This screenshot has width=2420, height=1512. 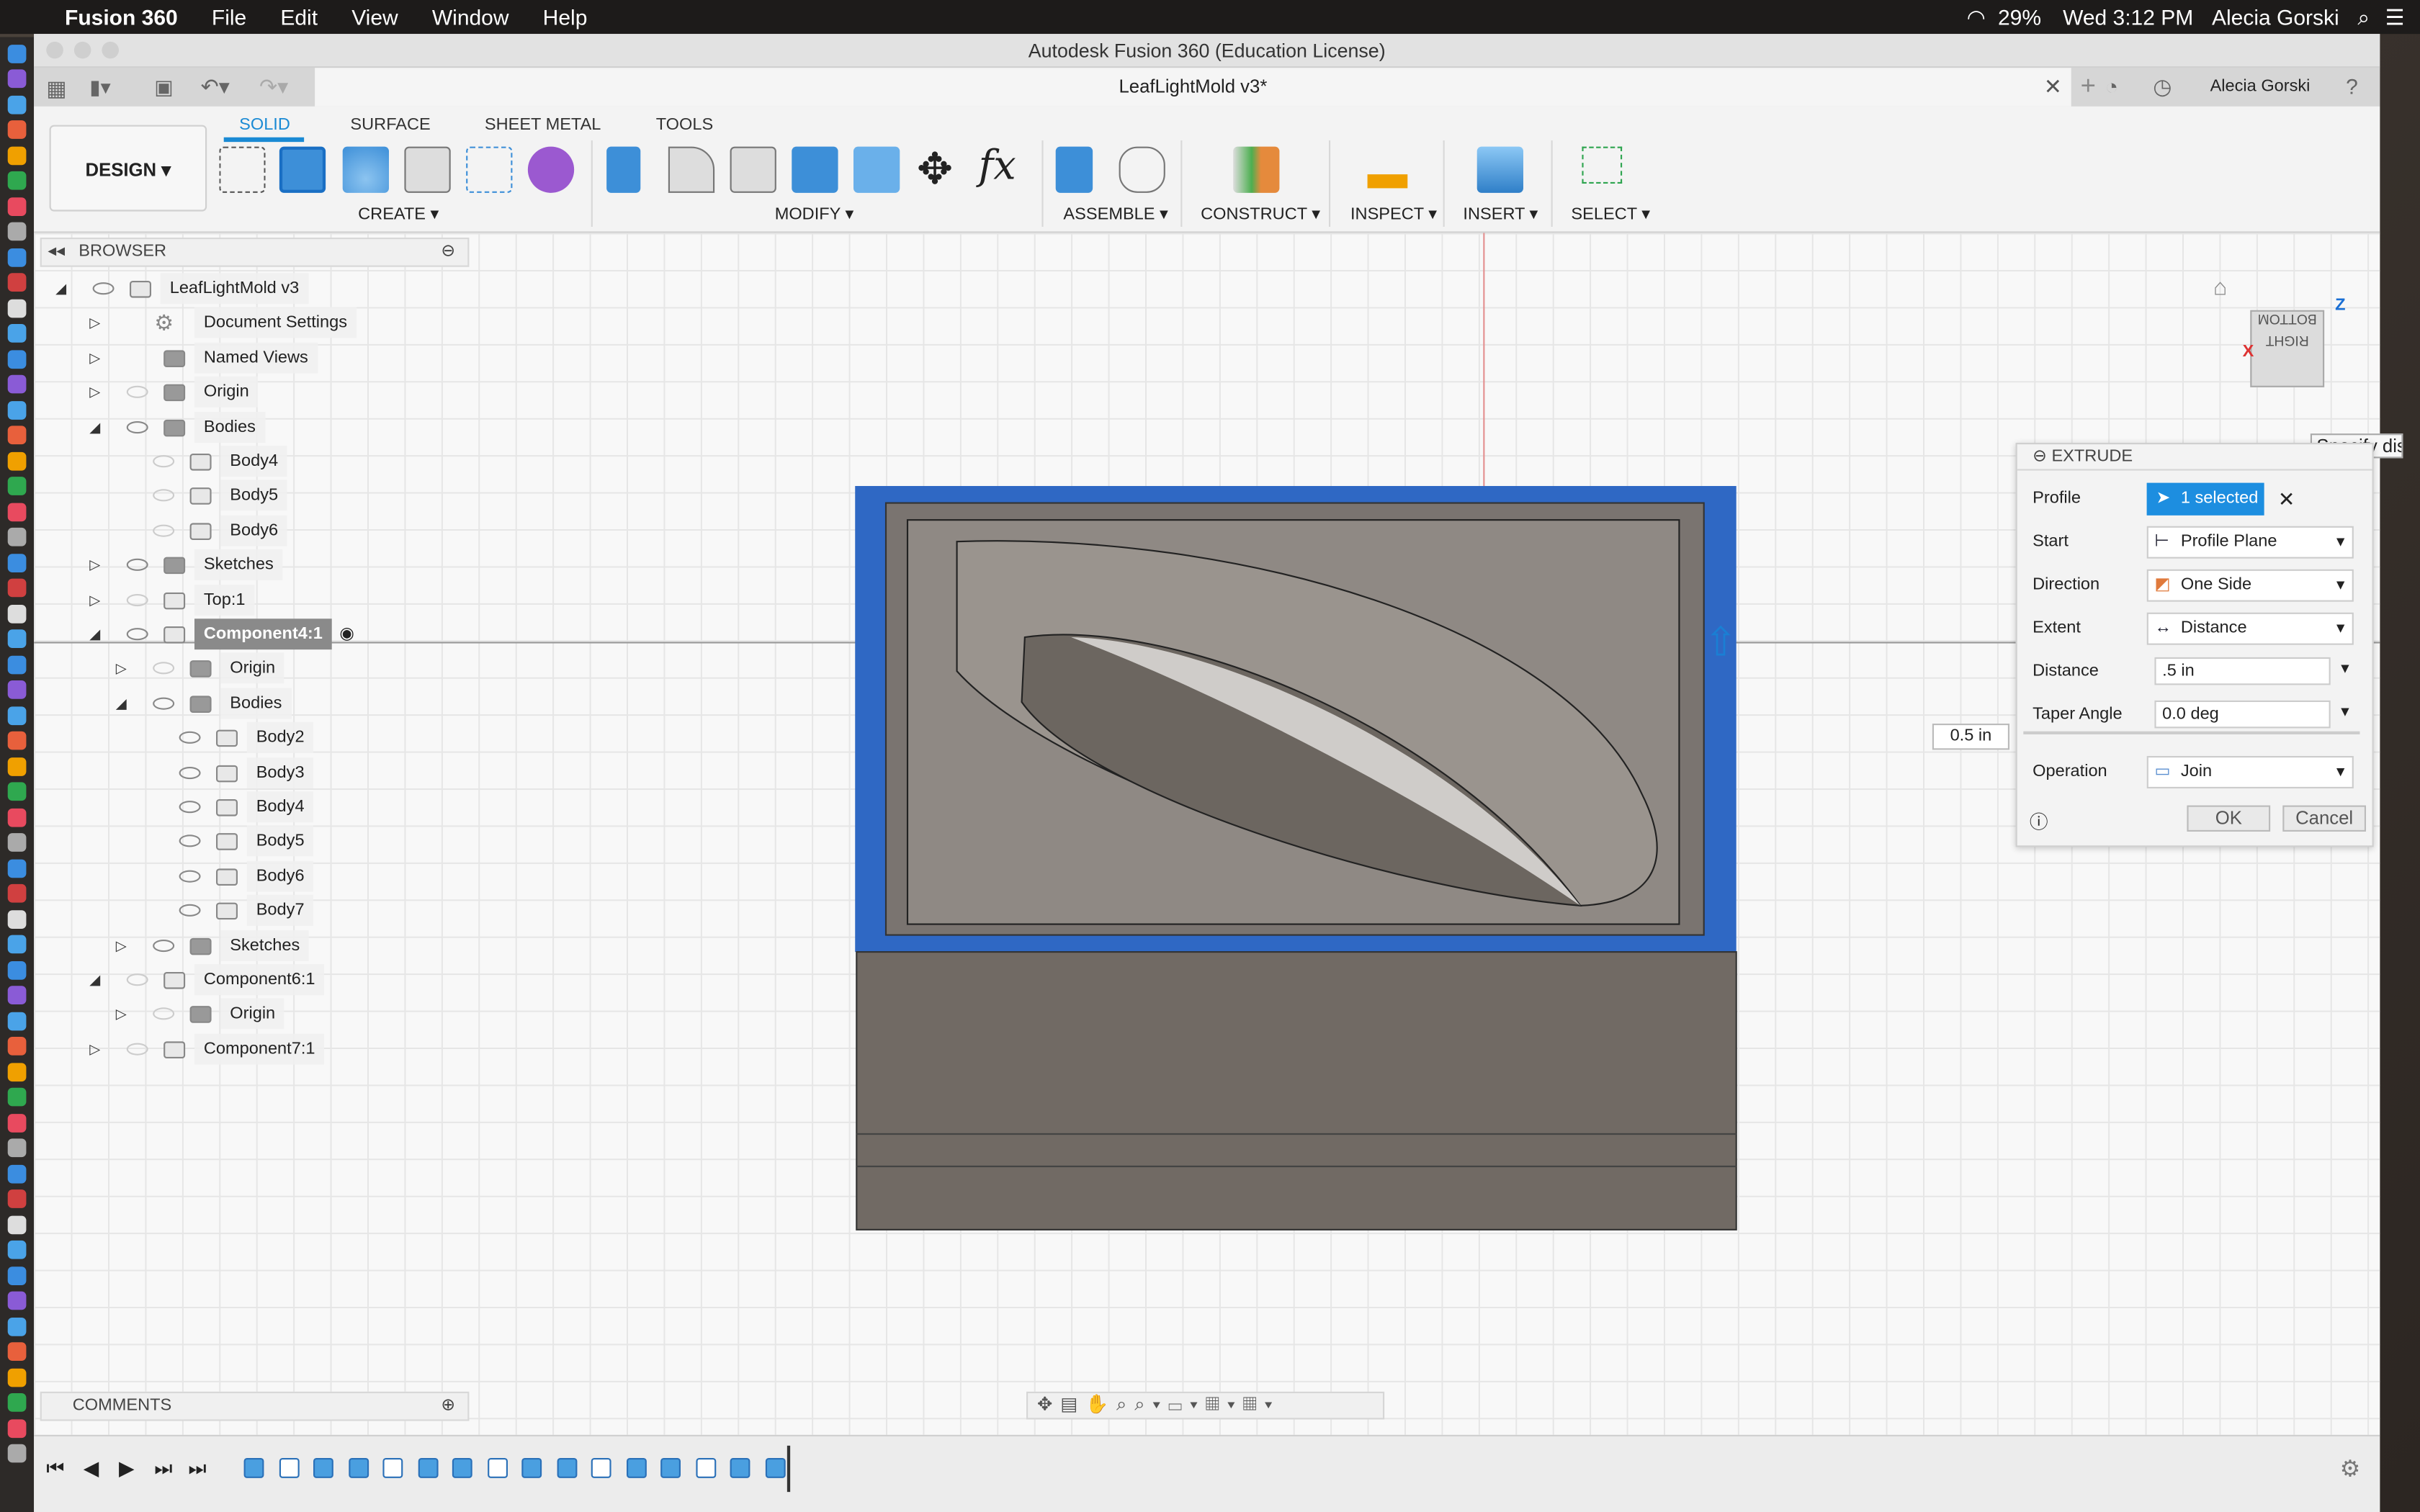 What do you see at coordinates (56, 252) in the screenshot?
I see `collapse-panel-icon: ◂◂` at bounding box center [56, 252].